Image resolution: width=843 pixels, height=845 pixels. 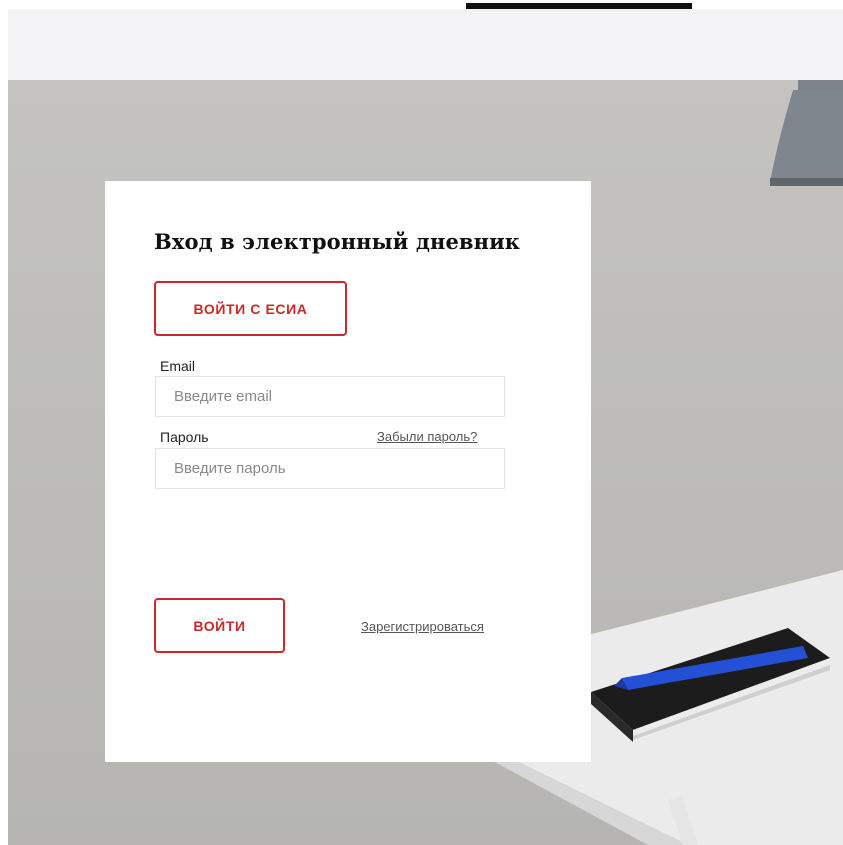 What do you see at coordinates (425, 44) in the screenshot?
I see `top-header-bar` at bounding box center [425, 44].